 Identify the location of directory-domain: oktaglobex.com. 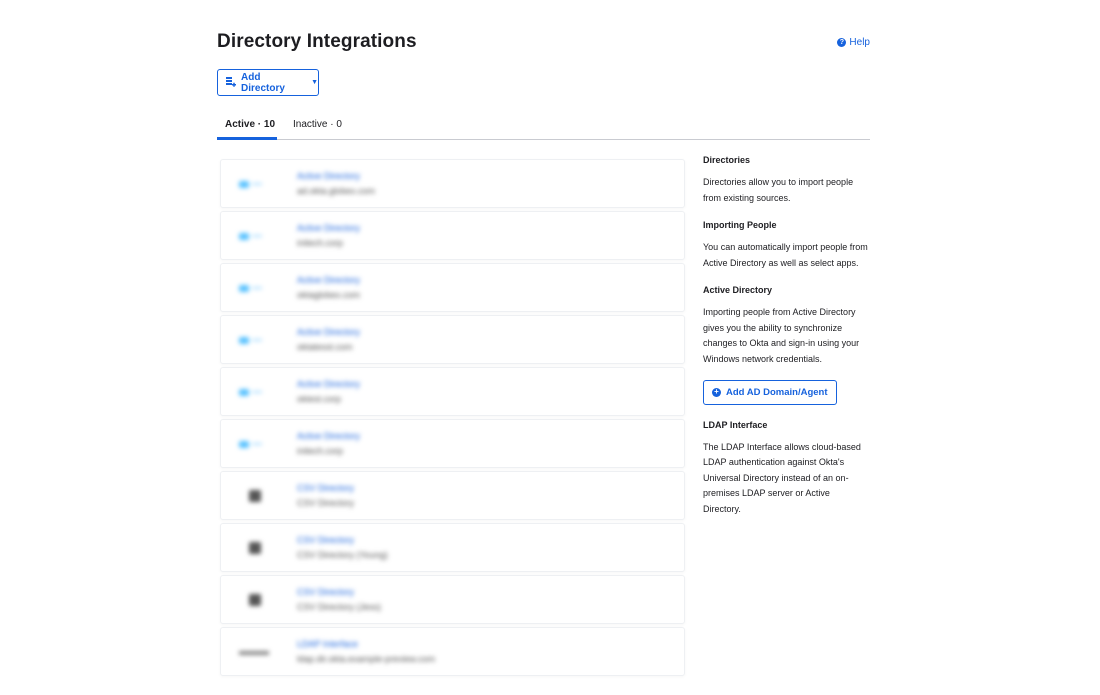
(329, 295).